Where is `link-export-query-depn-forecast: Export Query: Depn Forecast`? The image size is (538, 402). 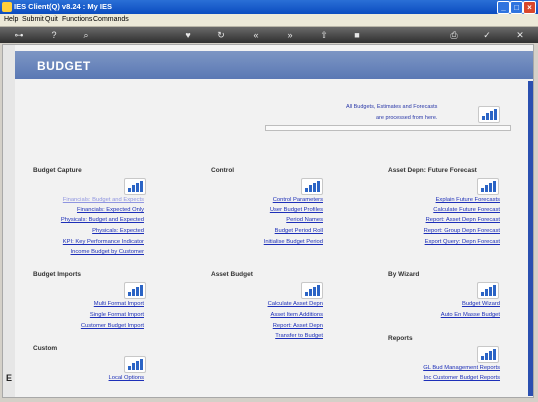
link-export-query-depn-forecast: Export Query: Depn Forecast is located at coordinates (462, 242).